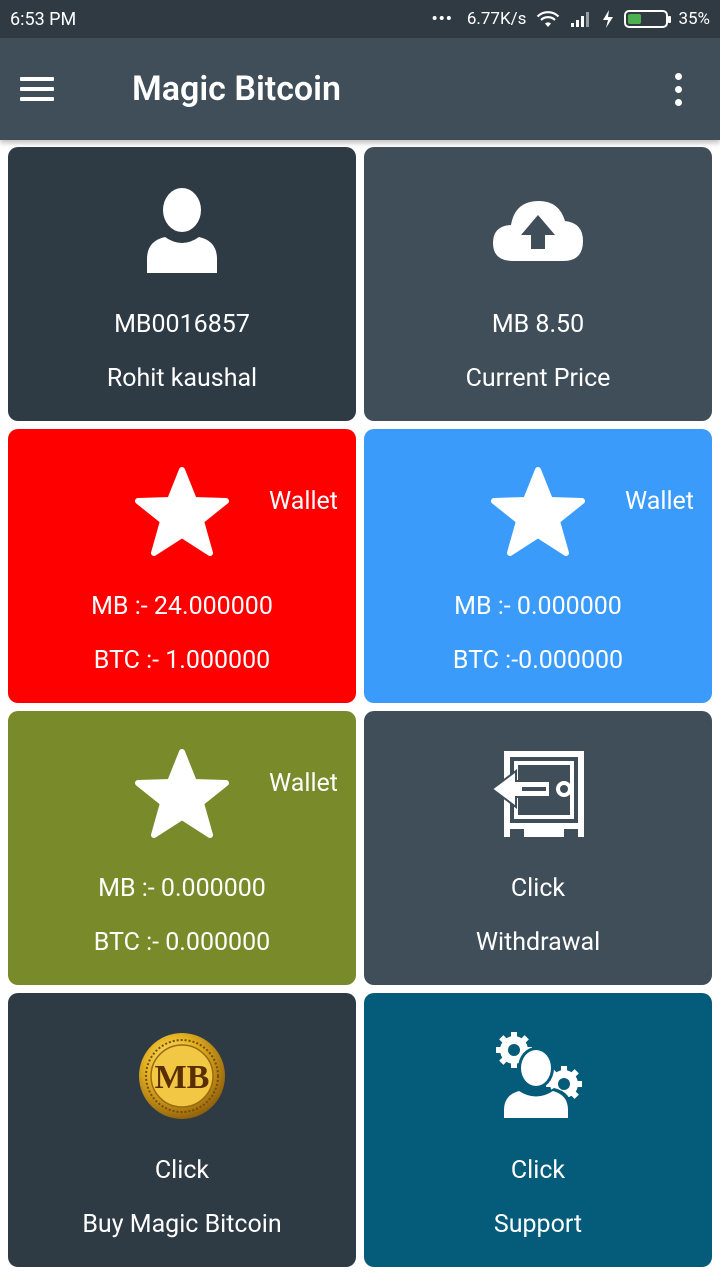 This screenshot has height=1280, width=720. What do you see at coordinates (537, 794) in the screenshot?
I see `safe-withdraw-icon` at bounding box center [537, 794].